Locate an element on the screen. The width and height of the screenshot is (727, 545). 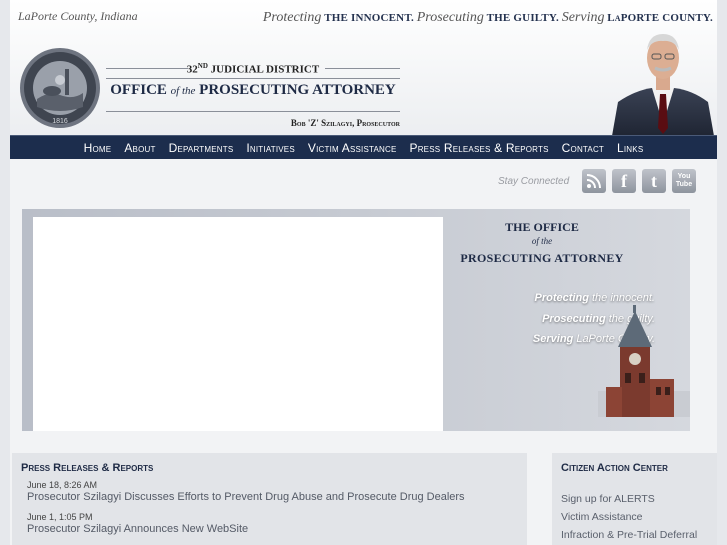
office-title: OFFICE of the PROSECUTING ATTORNEY is located at coordinates (253, 90).